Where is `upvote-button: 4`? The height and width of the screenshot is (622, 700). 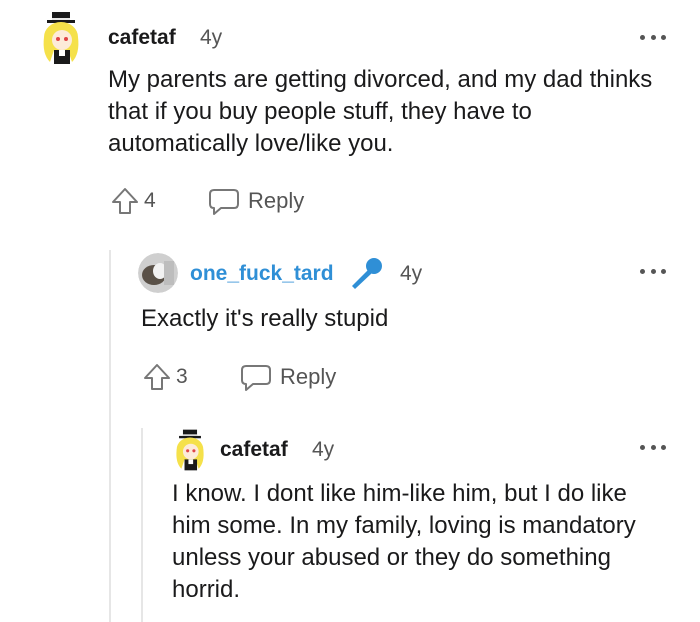
upvote-button: 4 is located at coordinates (133, 201).